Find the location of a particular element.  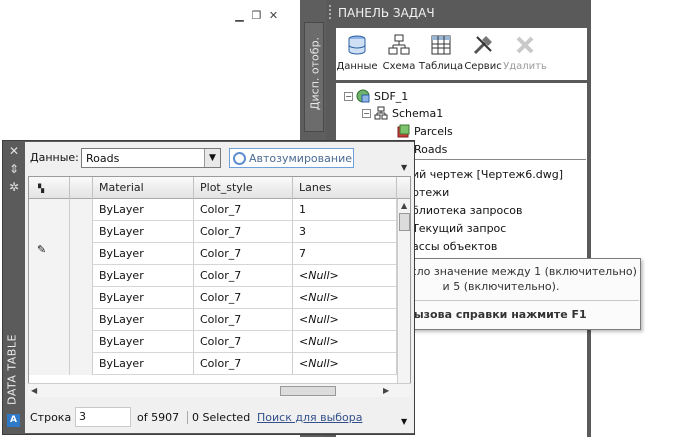

table-button: Таблица is located at coordinates (441, 54).